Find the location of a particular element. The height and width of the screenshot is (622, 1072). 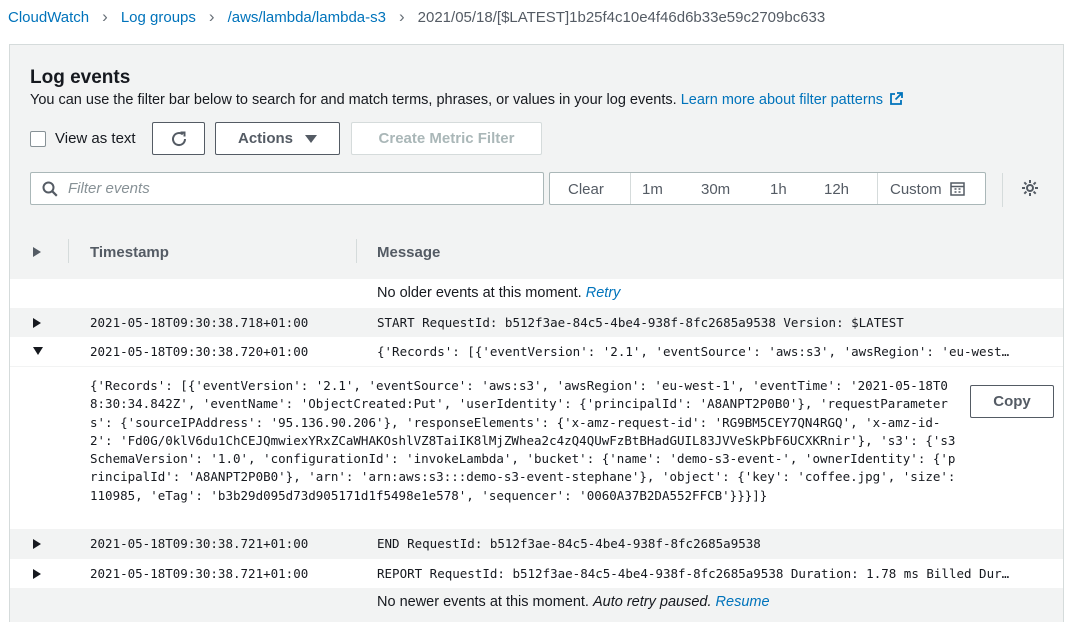

gear-icon is located at coordinates (1030, 188).